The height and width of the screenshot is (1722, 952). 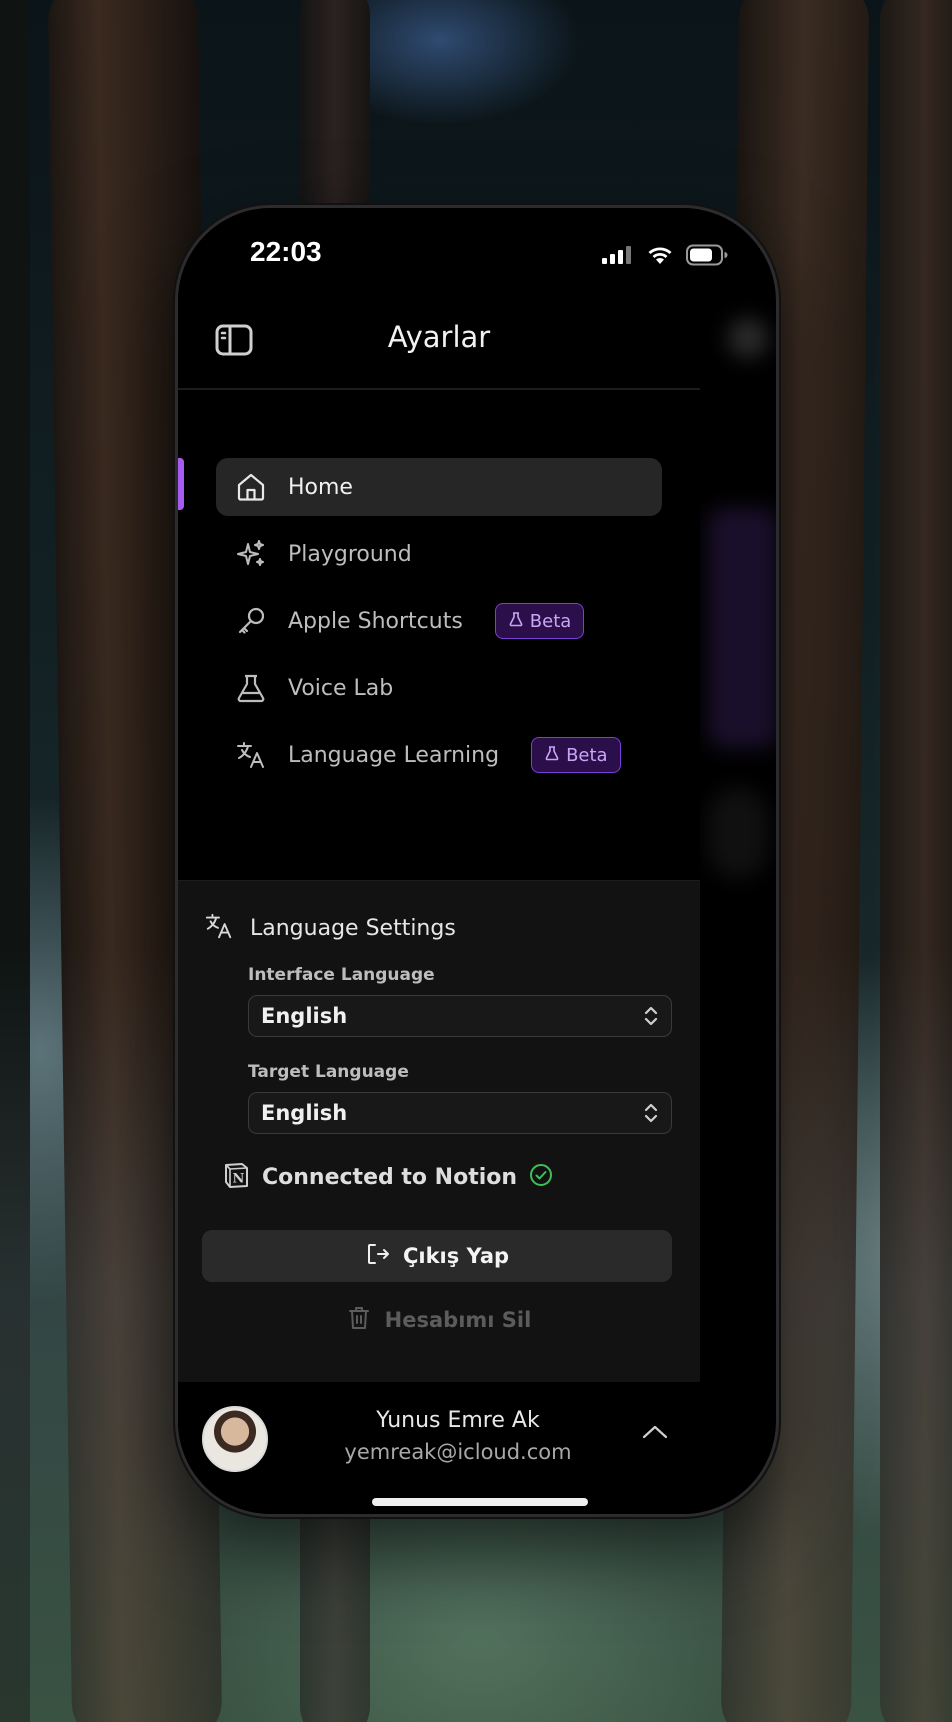 What do you see at coordinates (286, 251) in the screenshot?
I see `status-time: 22:03` at bounding box center [286, 251].